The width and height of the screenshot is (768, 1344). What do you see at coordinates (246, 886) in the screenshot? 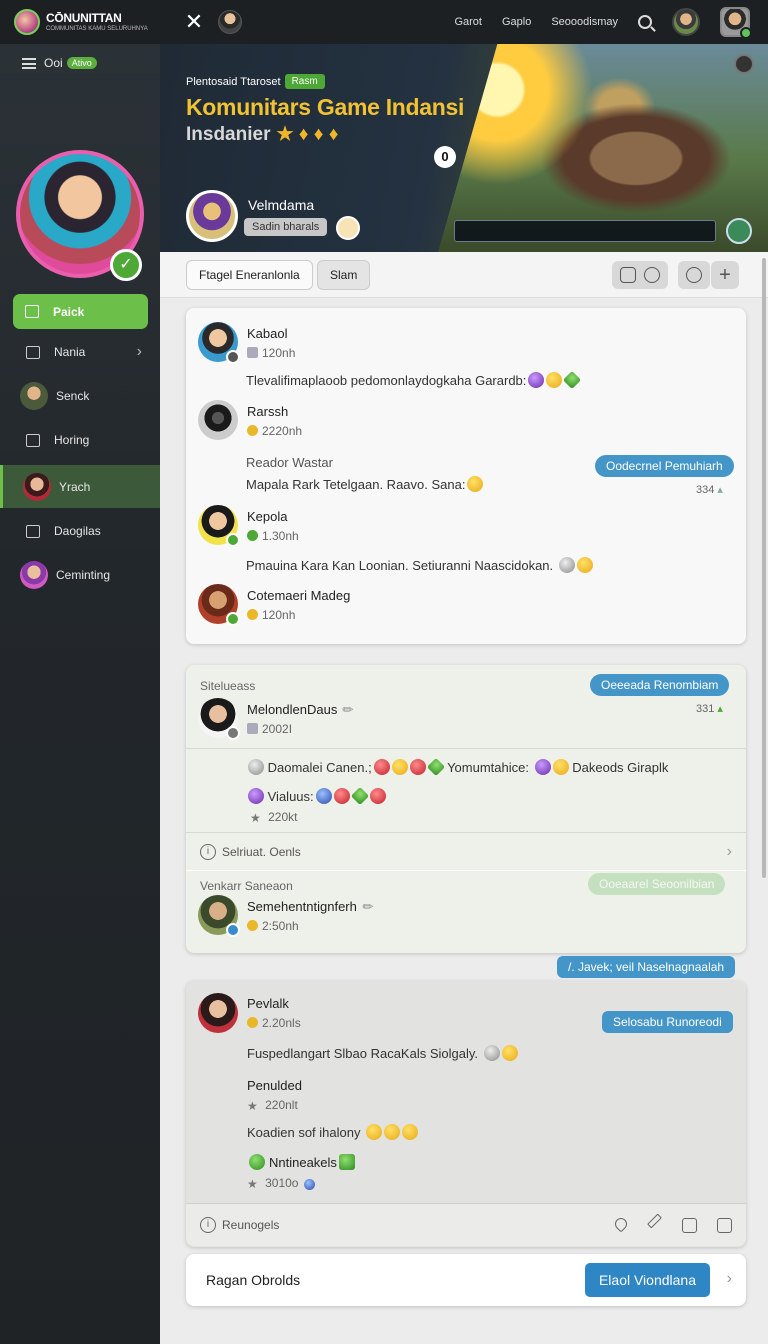
I see `section-label: Venkarr Saneaon` at bounding box center [246, 886].